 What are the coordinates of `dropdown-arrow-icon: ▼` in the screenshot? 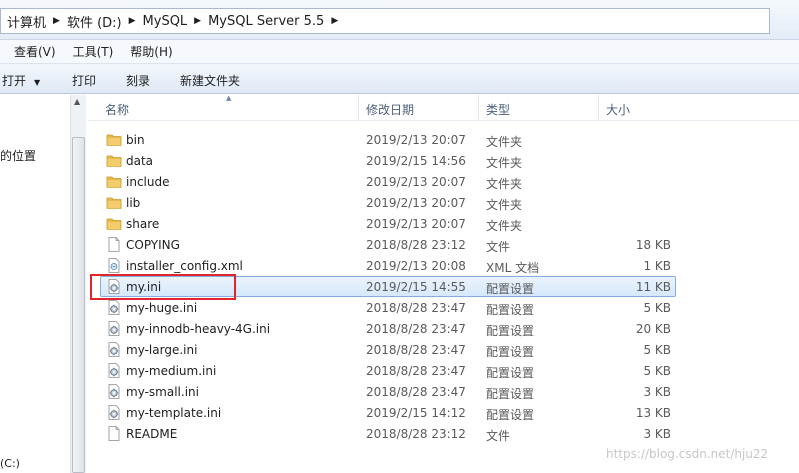 It's located at (37, 82).